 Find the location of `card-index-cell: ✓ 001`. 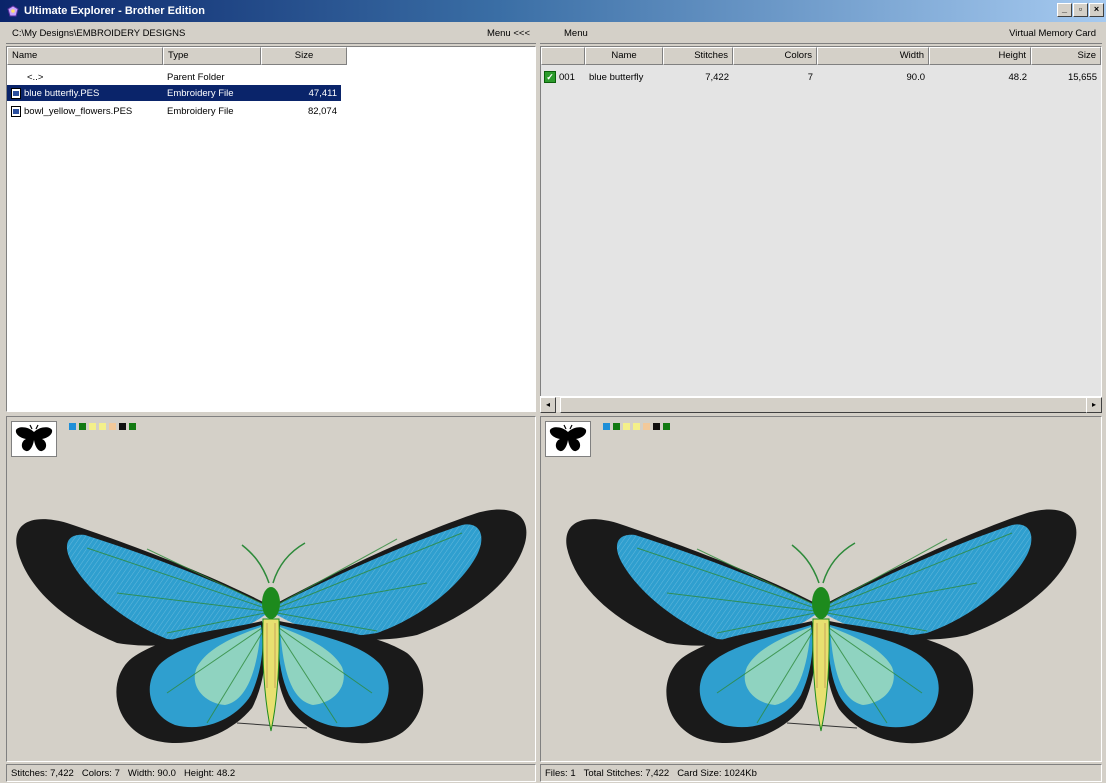

card-index-cell: ✓ 001 is located at coordinates (563, 77).